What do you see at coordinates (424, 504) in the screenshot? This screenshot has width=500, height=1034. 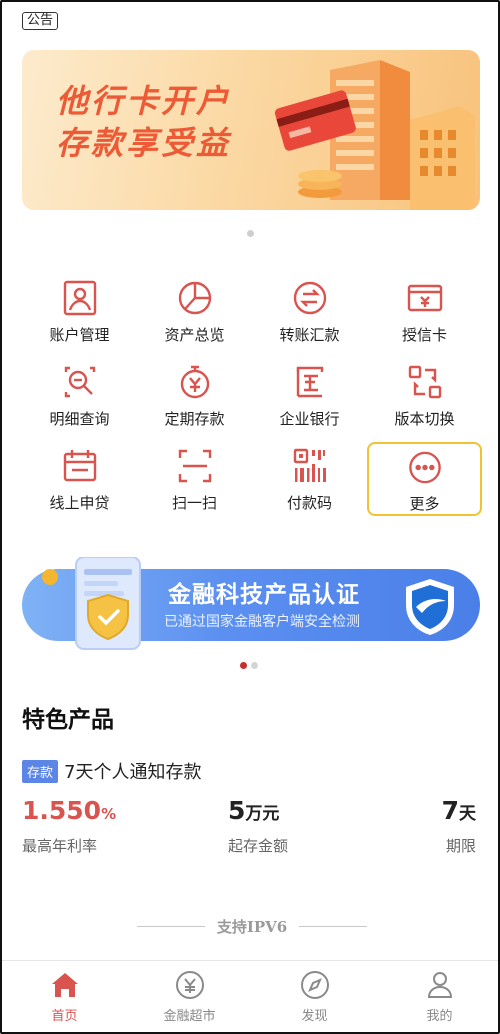 I see `tile-label: 更多` at bounding box center [424, 504].